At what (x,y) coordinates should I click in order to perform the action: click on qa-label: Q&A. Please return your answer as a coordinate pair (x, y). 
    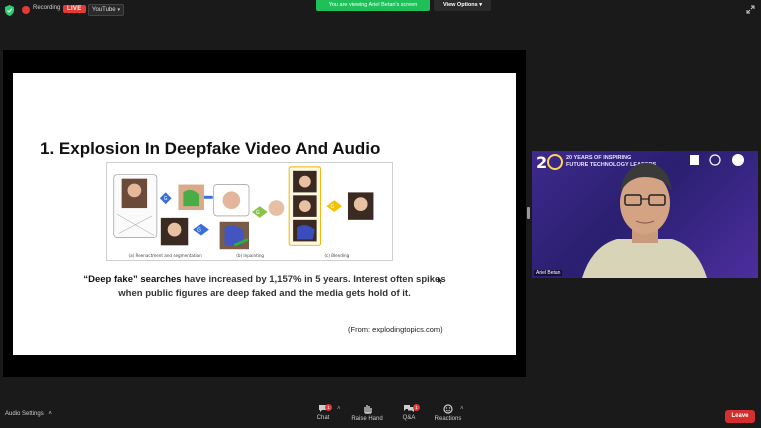
    Looking at the image, I should click on (409, 418).